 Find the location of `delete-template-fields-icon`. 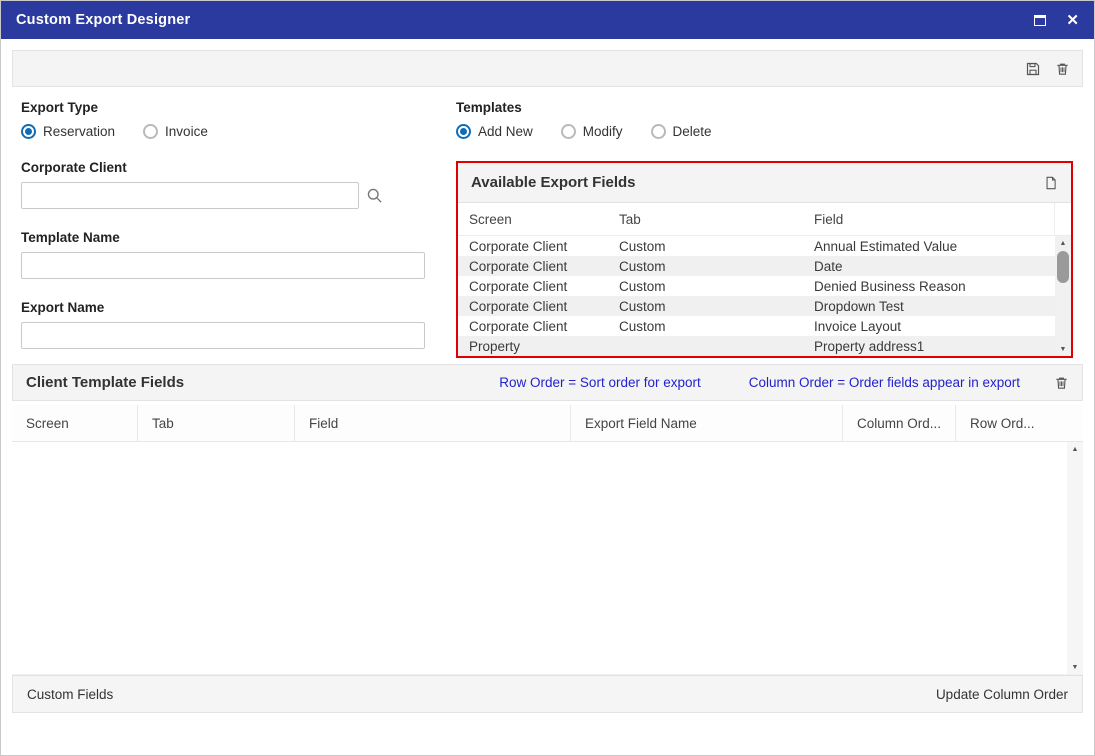

delete-template-fields-icon is located at coordinates (1061, 383).